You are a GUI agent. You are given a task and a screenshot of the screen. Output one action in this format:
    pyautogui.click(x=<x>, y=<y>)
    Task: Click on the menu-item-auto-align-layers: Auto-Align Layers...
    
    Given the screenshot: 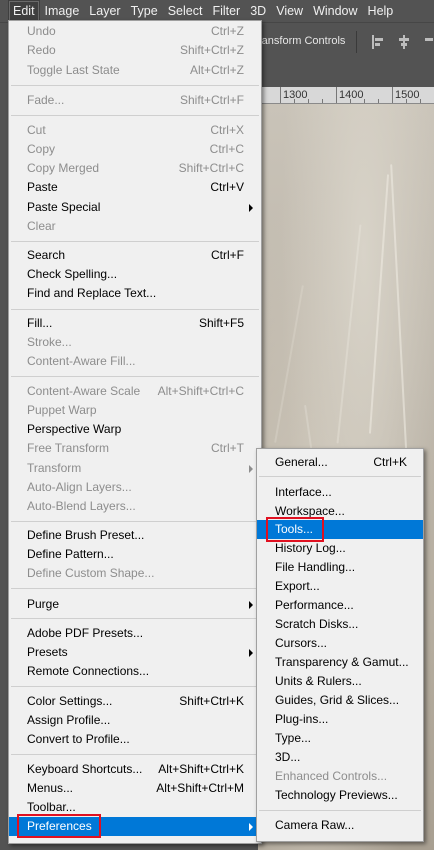 What is the action you would take?
    pyautogui.click(x=135, y=487)
    